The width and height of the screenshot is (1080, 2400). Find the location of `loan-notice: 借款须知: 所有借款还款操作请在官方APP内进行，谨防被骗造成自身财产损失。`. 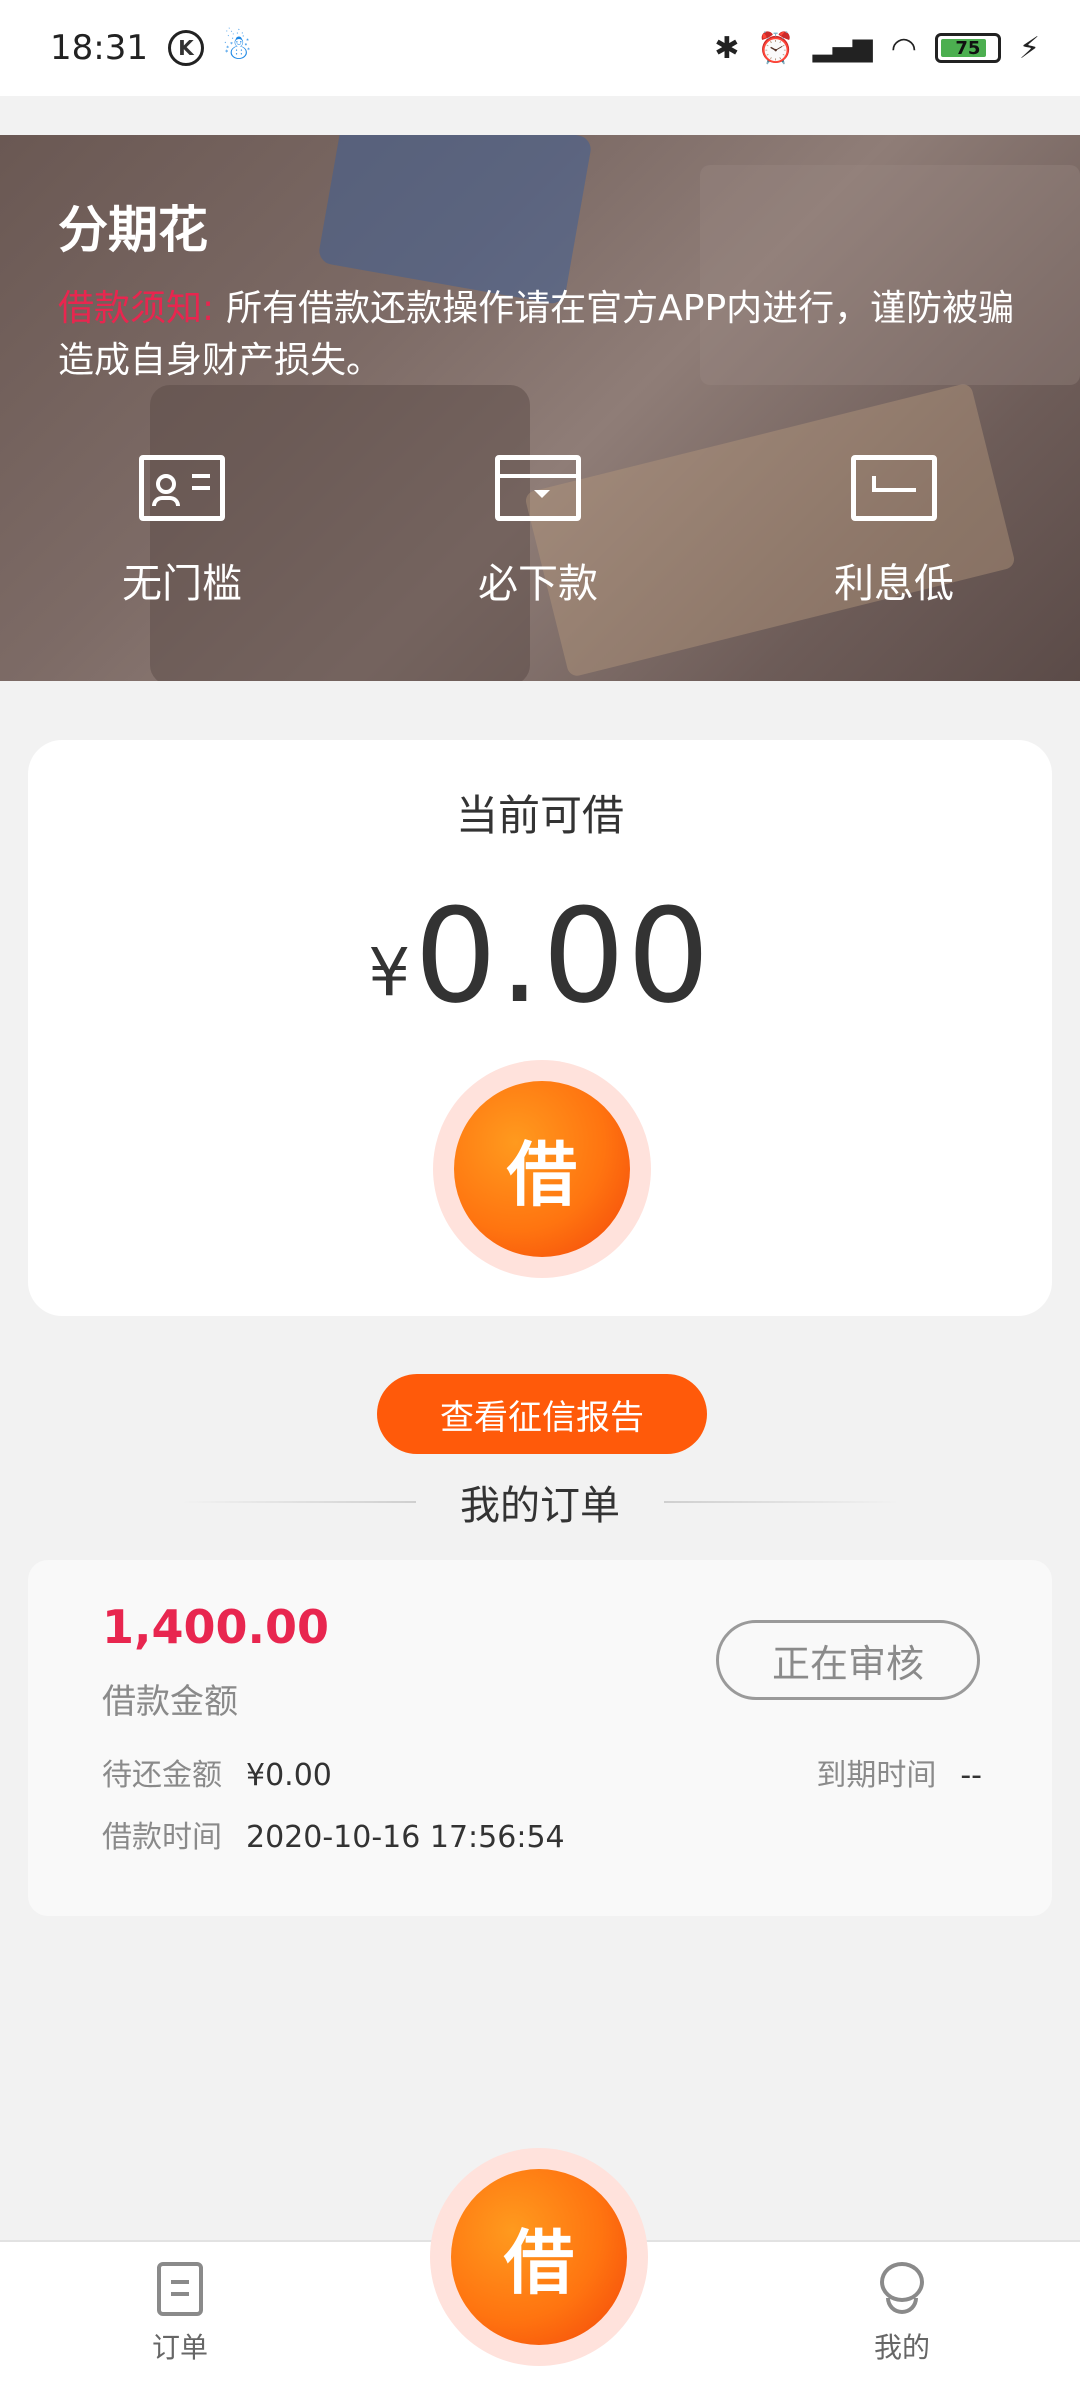

loan-notice: 借款须知: 所有借款还款操作请在官方APP内进行，谨防被骗造成自身财产损失。 is located at coordinates (543, 335).